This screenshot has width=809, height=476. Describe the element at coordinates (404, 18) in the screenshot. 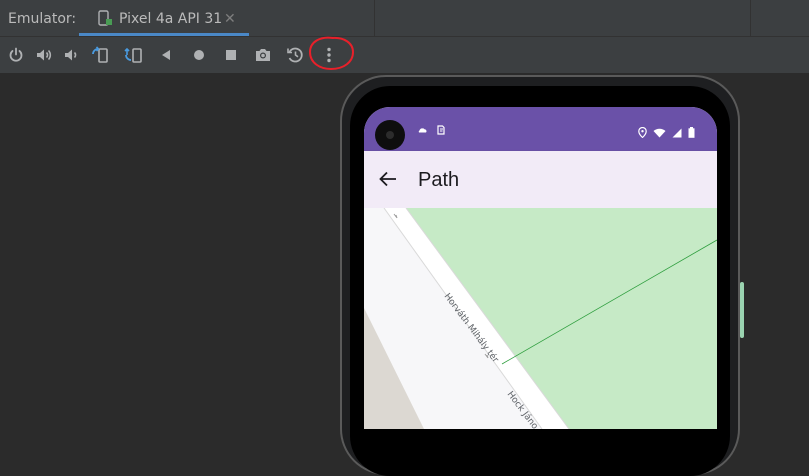

I see `tool-window-tabbar: Emulator: Pixel 4a API 31 ✕` at that location.